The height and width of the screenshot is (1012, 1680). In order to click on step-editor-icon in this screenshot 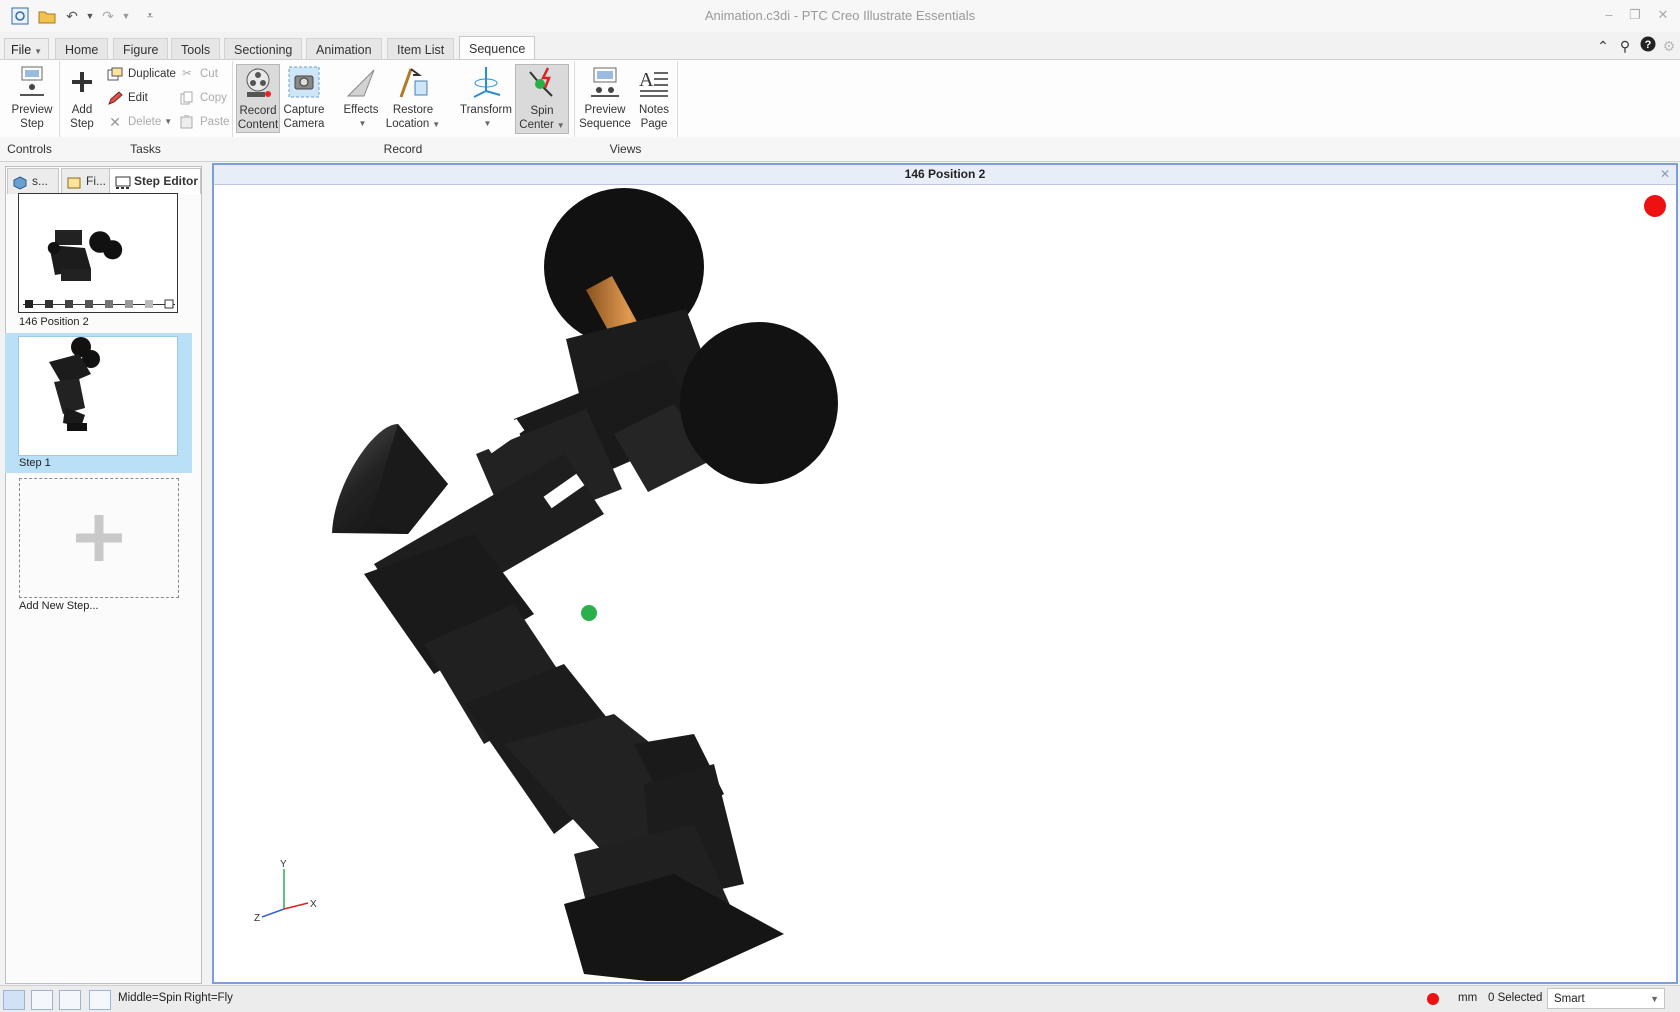, I will do `click(123, 181)`.